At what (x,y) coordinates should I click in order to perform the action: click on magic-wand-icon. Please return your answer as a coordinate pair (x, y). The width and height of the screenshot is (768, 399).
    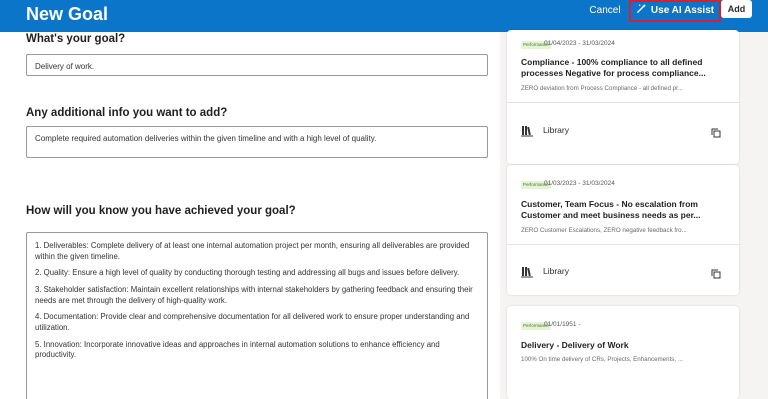
    Looking at the image, I should click on (641, 11).